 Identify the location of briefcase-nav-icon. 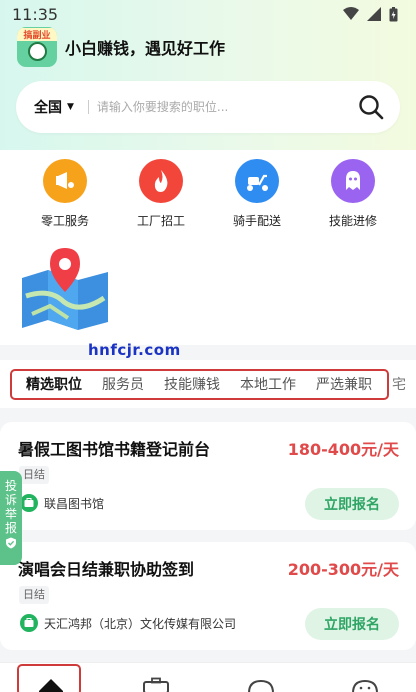
(156, 684).